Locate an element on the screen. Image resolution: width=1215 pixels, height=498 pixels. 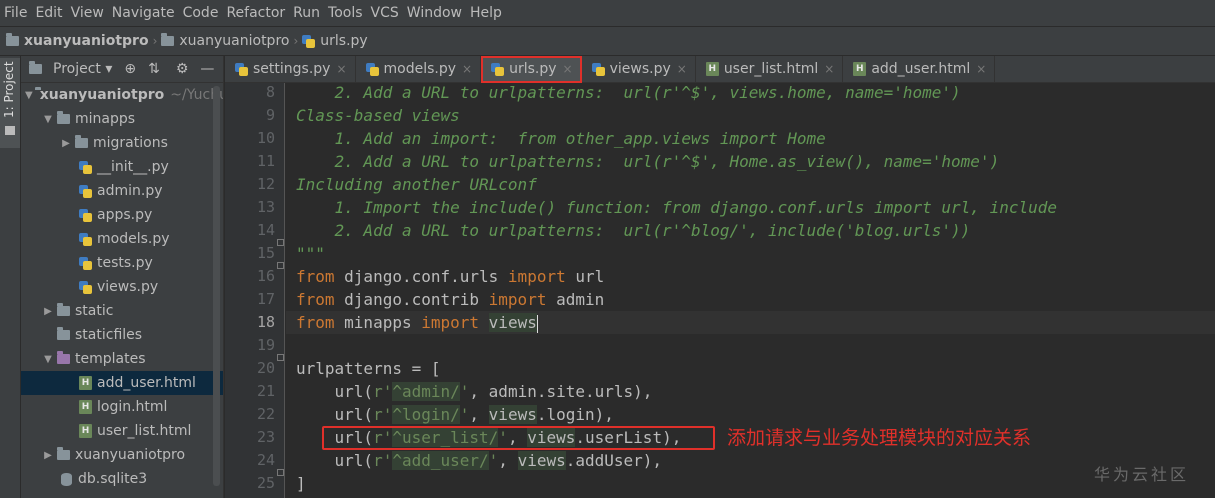
code-text: url is located at coordinates (585, 276).